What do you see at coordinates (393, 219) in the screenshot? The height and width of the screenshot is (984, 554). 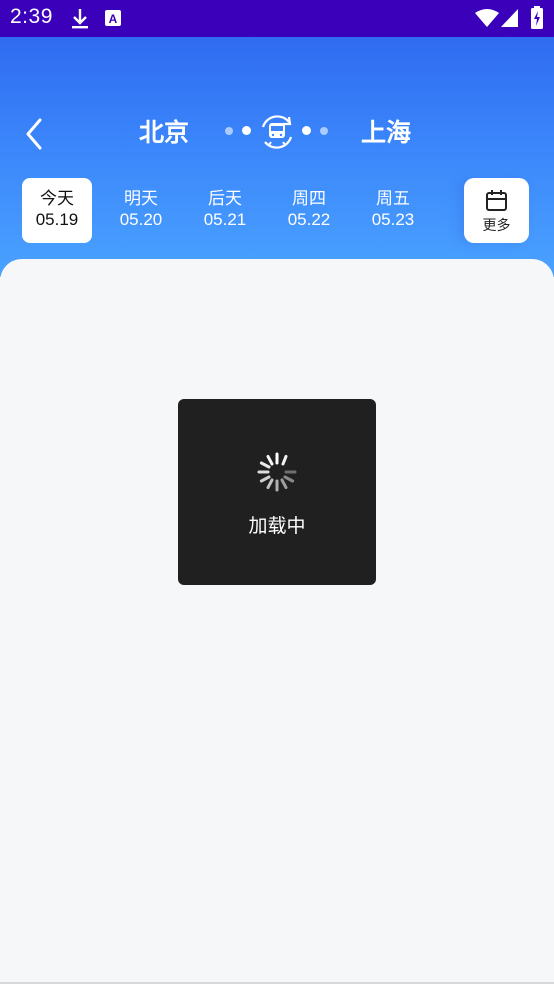 I see `date-tab-date: 05.23` at bounding box center [393, 219].